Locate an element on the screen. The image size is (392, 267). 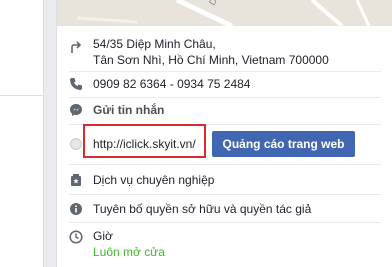
info-icon is located at coordinates (76, 209).